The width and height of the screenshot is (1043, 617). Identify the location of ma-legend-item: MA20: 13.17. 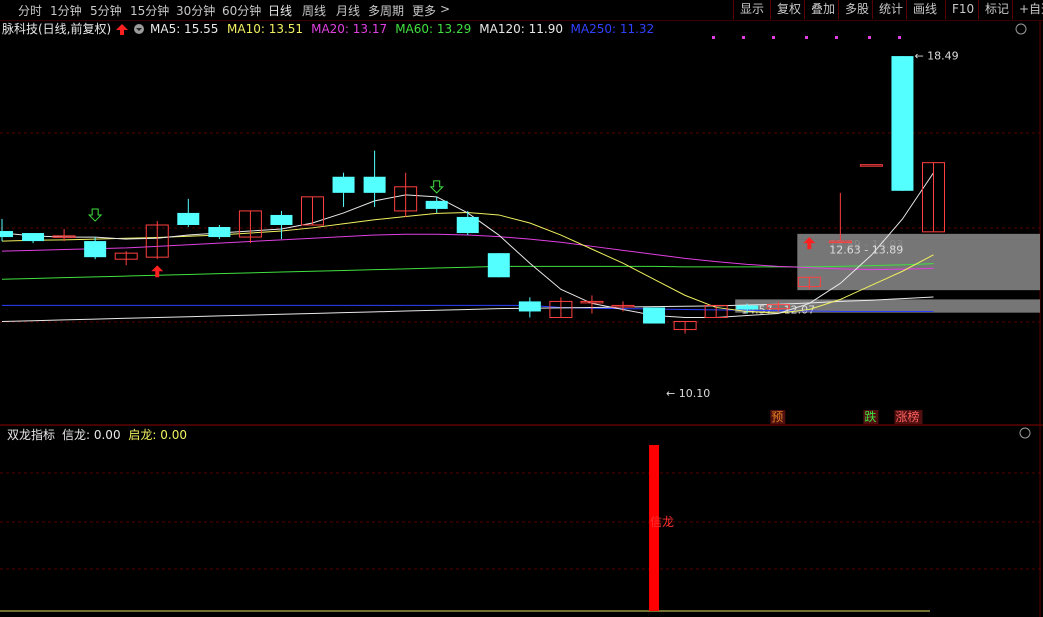
(349, 29).